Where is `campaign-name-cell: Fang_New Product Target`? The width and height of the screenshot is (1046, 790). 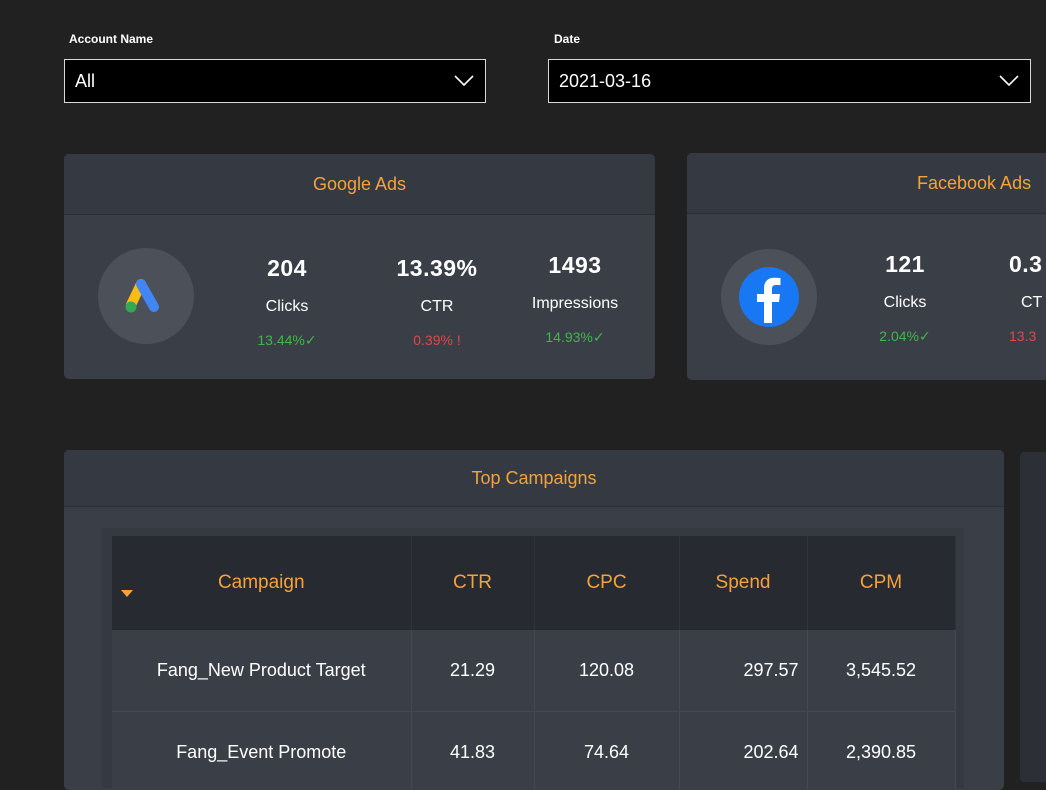
campaign-name-cell: Fang_New Product Target is located at coordinates (261, 671).